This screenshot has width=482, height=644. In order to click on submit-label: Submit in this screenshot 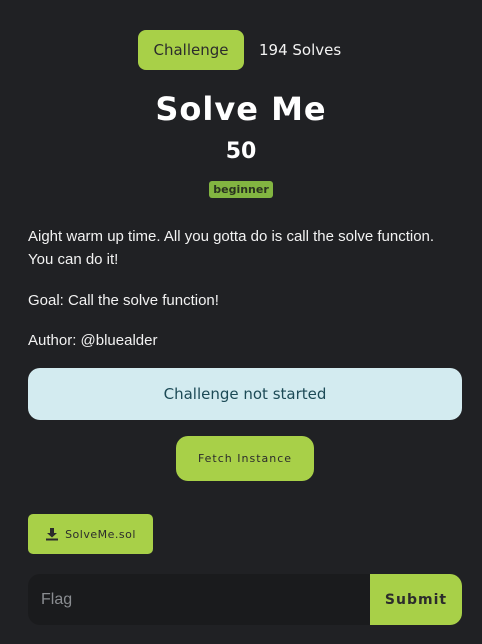, I will do `click(416, 599)`.